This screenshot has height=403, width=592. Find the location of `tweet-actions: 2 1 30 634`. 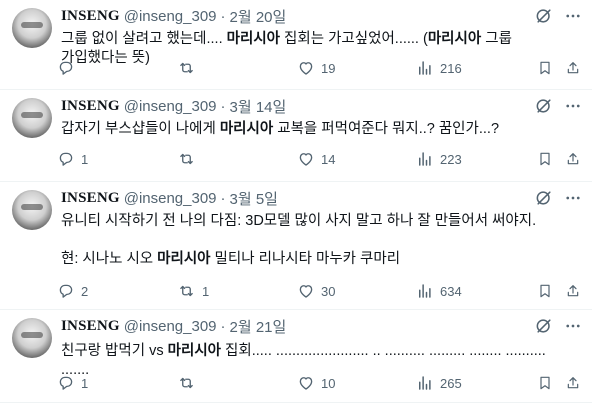

tweet-actions: 2 1 30 634 is located at coordinates (321, 291).